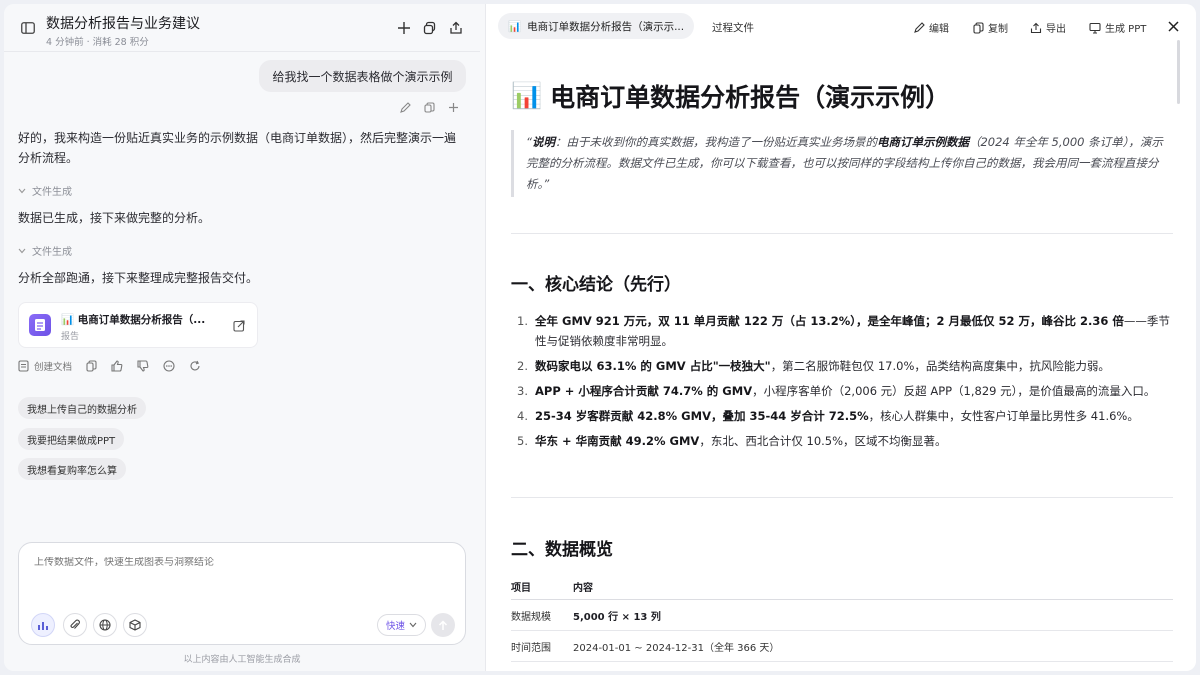 The image size is (1200, 675). I want to click on regenerate-icon, so click(195, 366).